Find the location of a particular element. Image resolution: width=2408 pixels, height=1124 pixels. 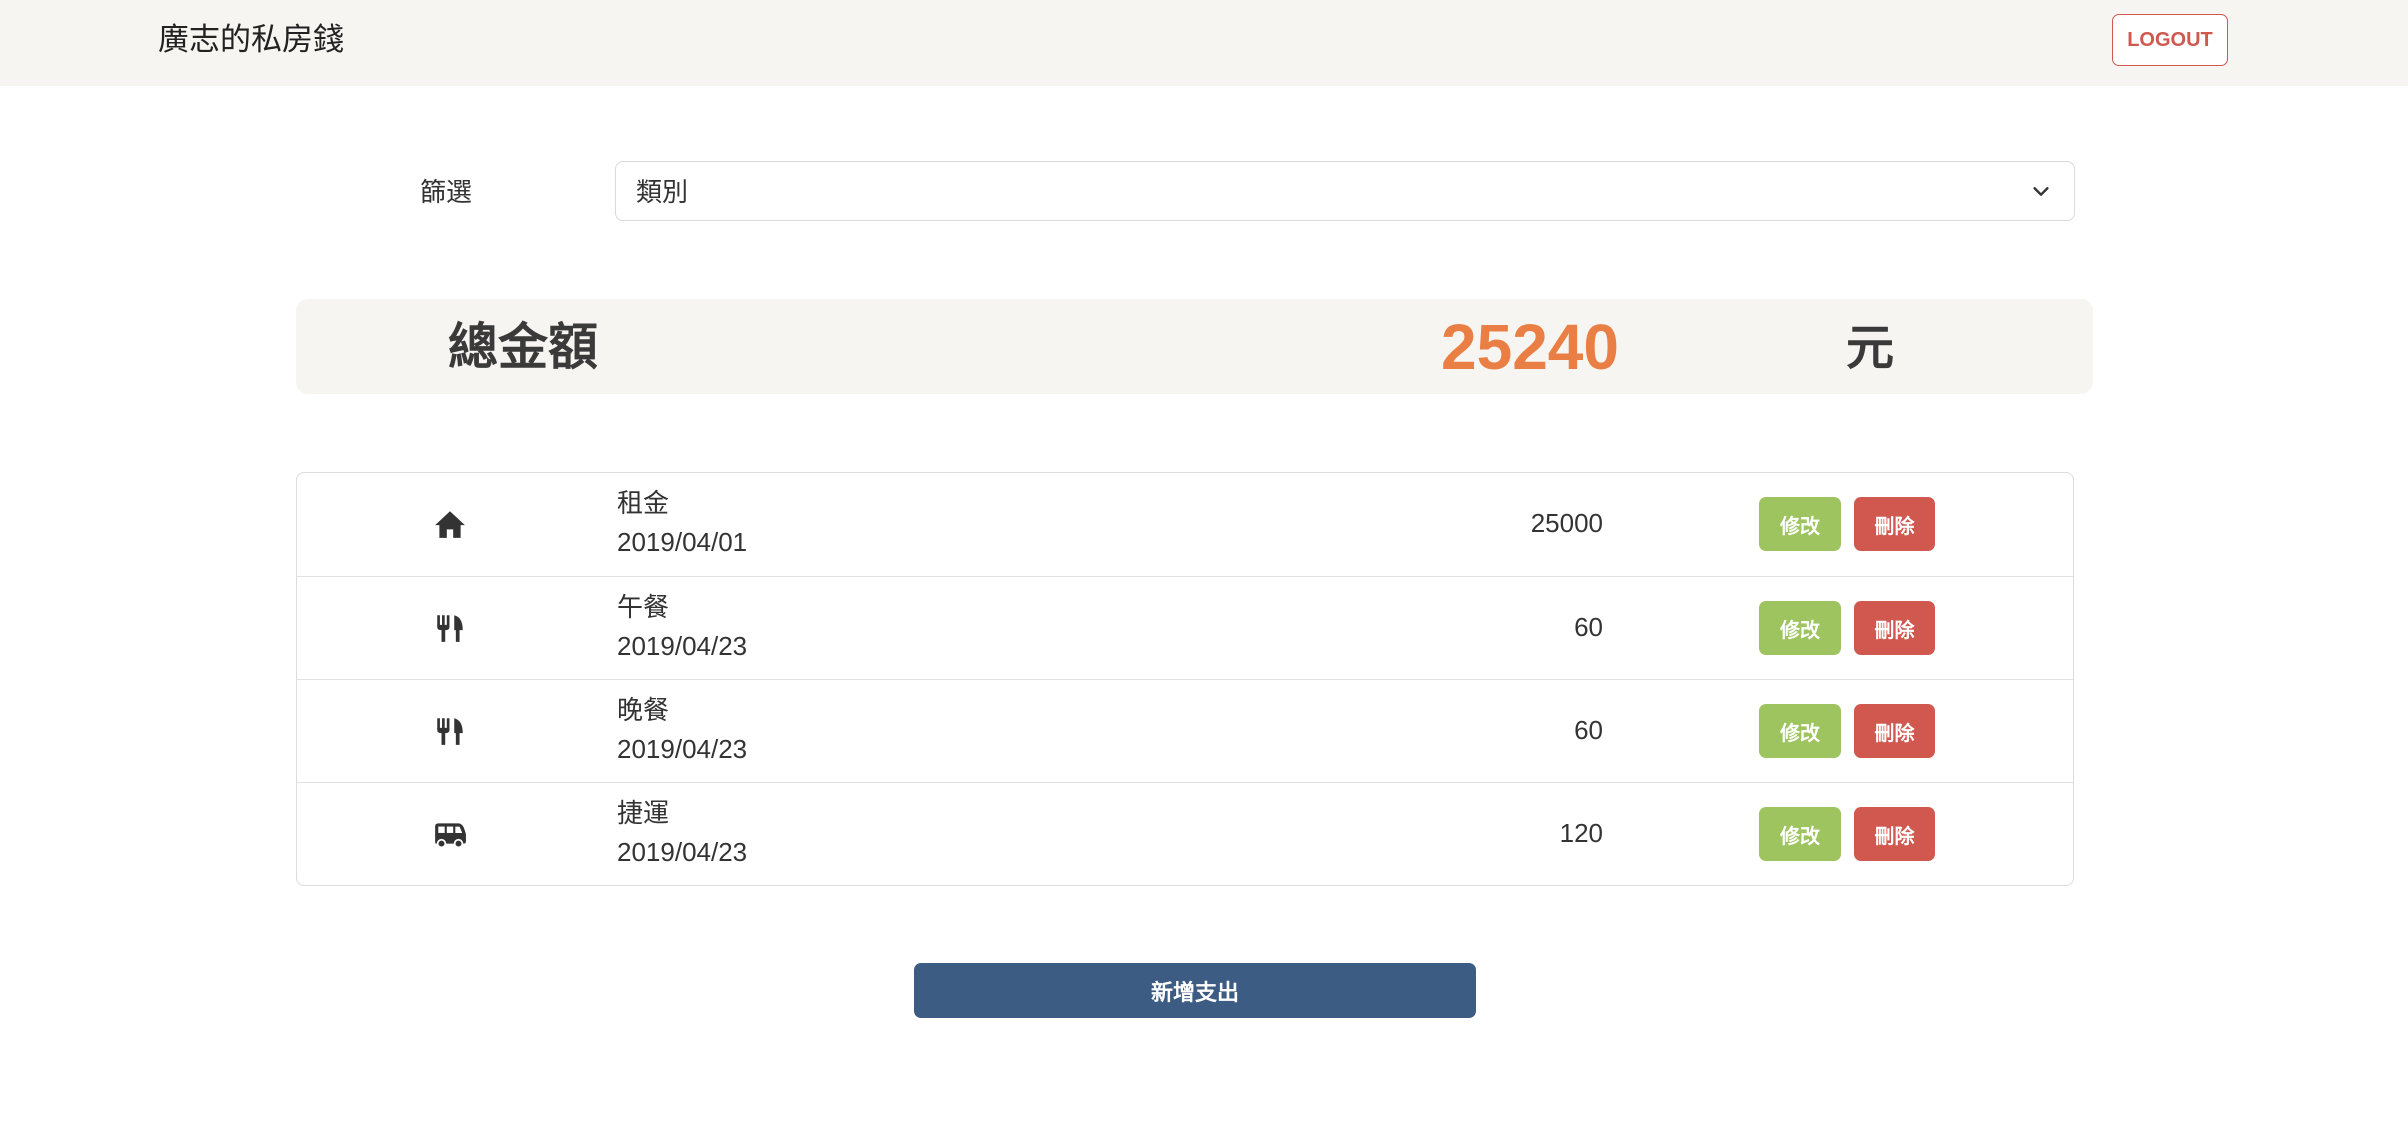

total-unit: 元 is located at coordinates (1870, 348).